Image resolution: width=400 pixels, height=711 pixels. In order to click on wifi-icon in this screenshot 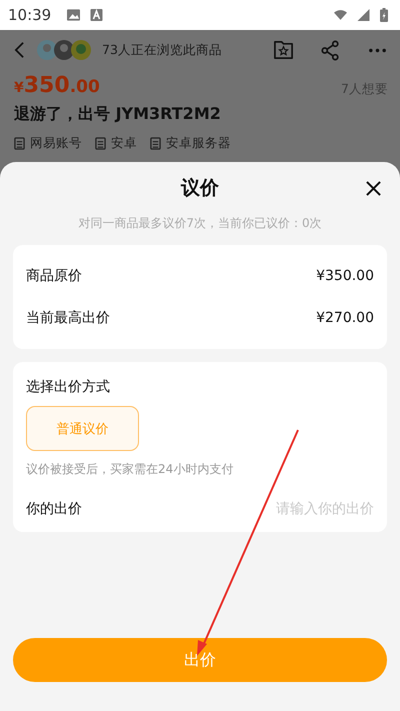, I will do `click(340, 15)`.